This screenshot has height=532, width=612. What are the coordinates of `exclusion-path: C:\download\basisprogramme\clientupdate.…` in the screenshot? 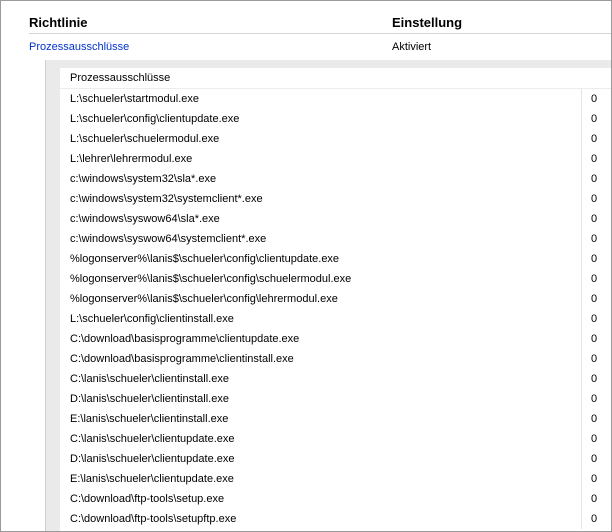 It's located at (185, 339).